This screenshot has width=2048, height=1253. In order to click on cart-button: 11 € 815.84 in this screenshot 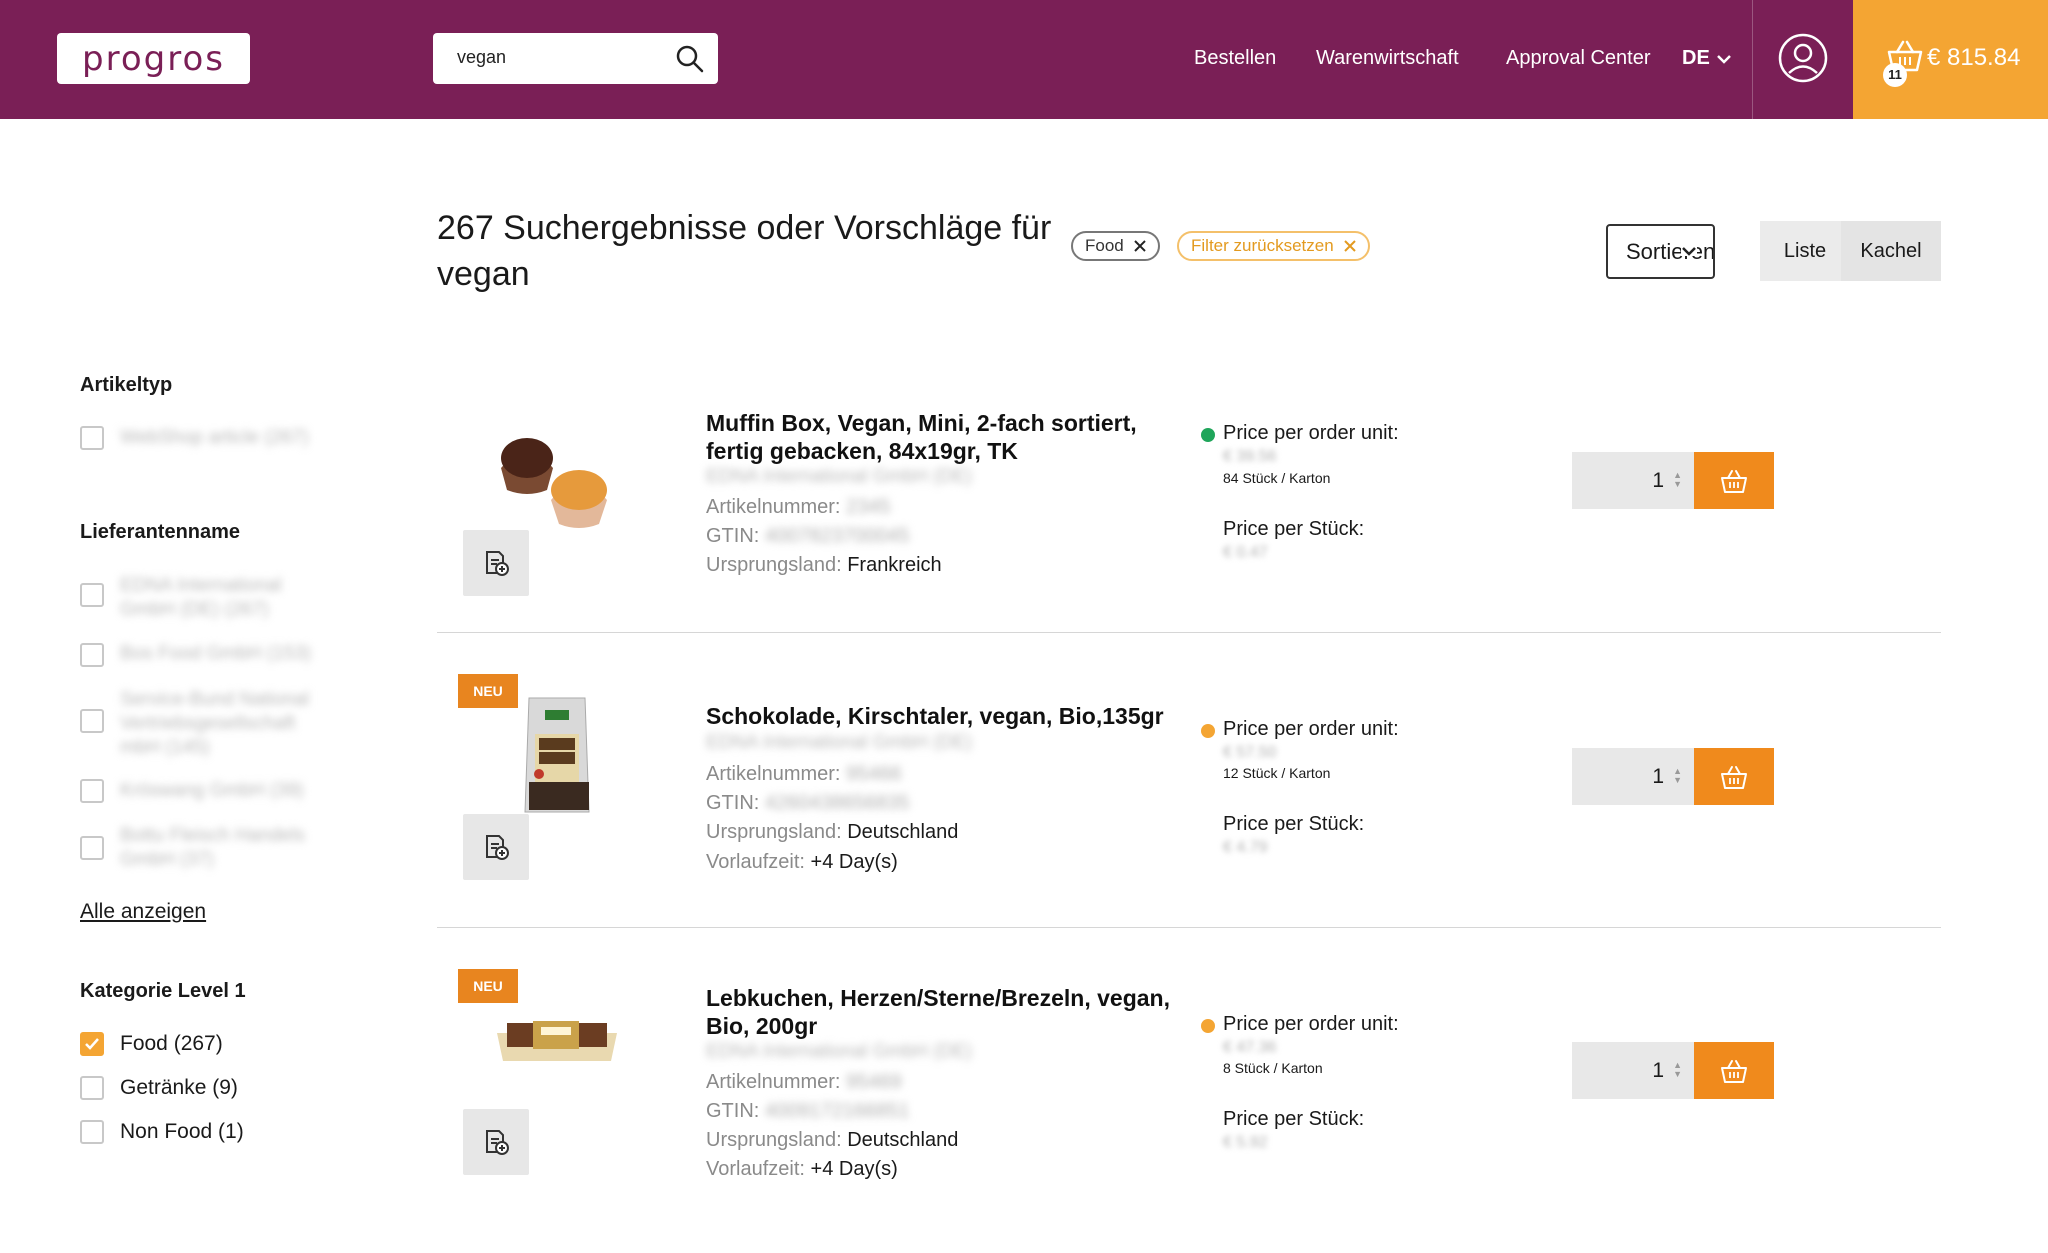, I will do `click(1950, 59)`.